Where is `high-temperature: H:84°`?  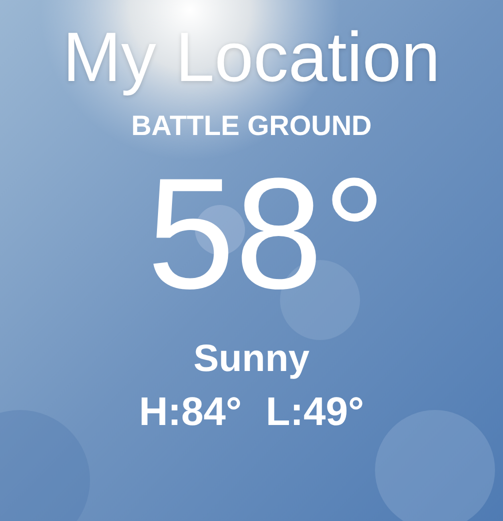
high-temperature: H:84° is located at coordinates (190, 412).